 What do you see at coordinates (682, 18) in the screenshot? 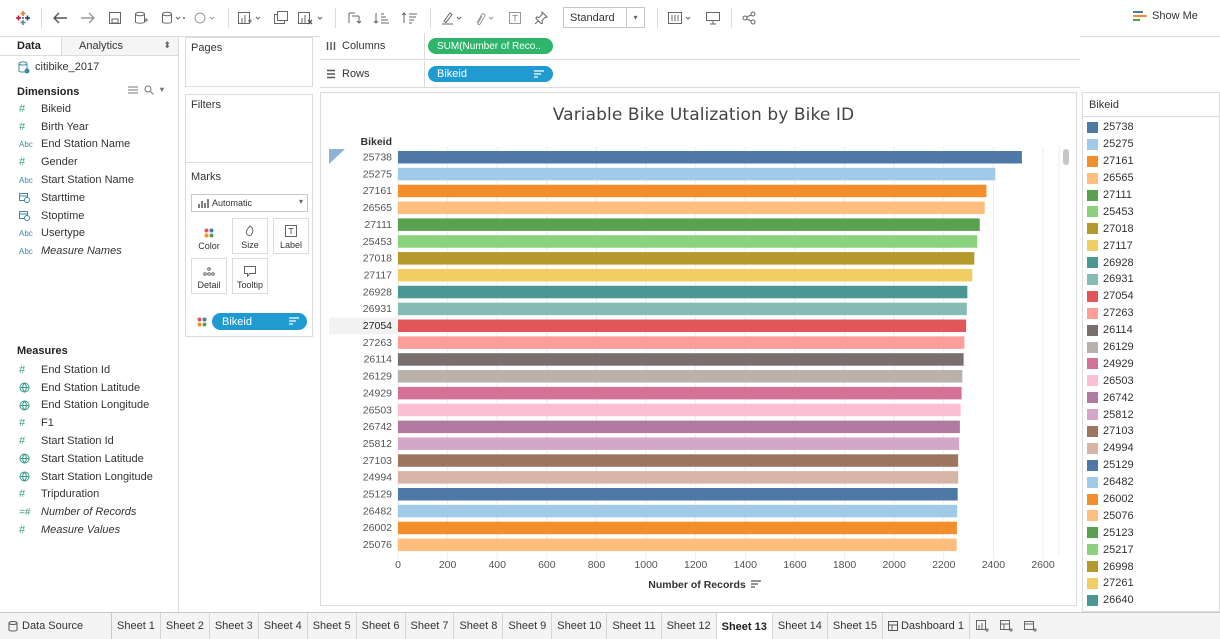
I see `show-cards-icon` at bounding box center [682, 18].